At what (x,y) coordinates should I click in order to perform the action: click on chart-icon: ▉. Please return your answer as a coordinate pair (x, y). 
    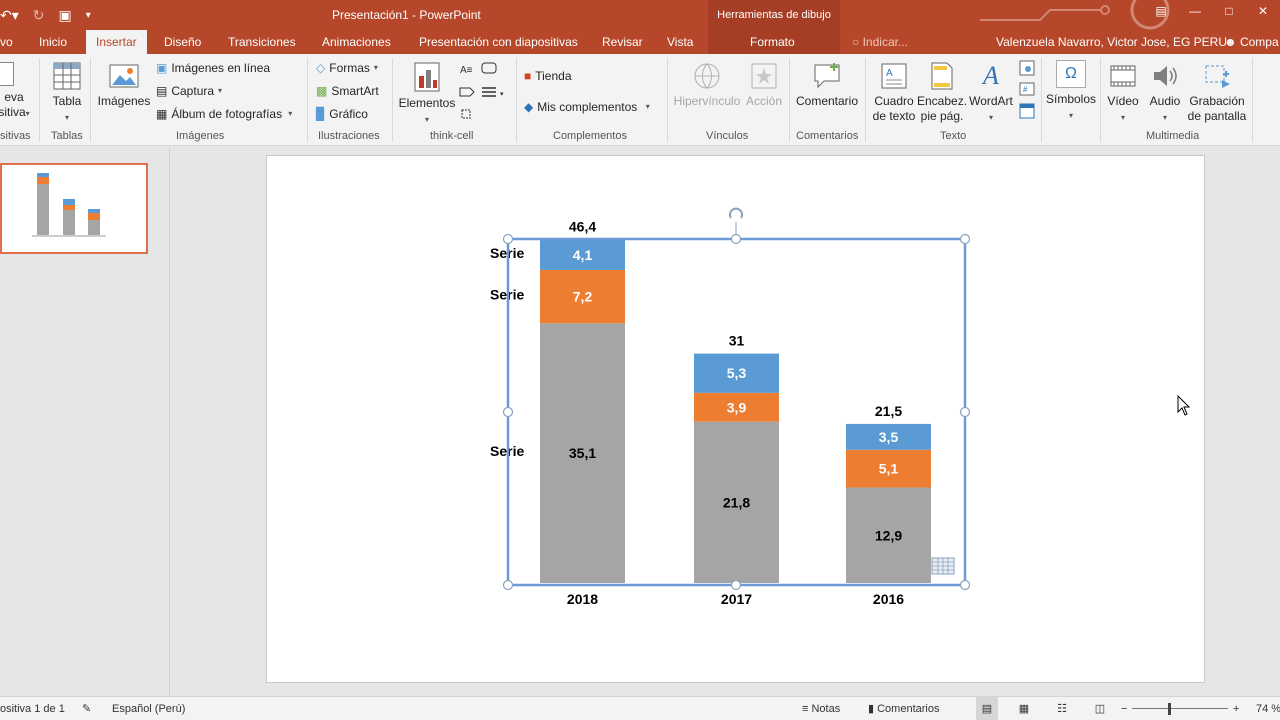
    Looking at the image, I should click on (321, 114).